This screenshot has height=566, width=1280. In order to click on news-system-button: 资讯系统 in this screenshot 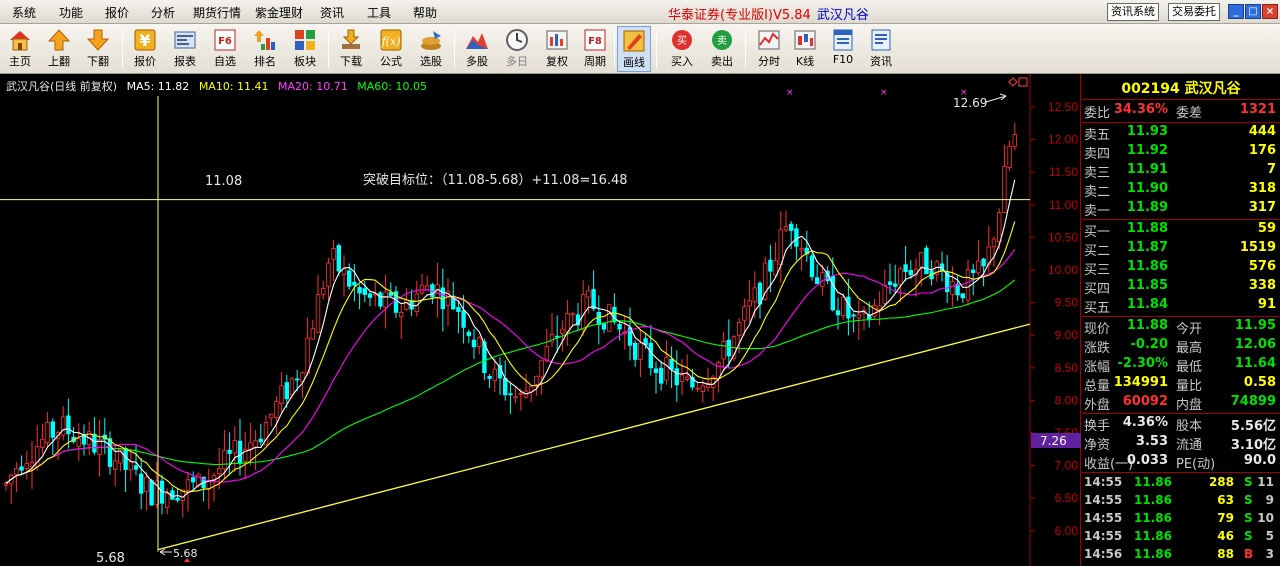, I will do `click(1133, 12)`.